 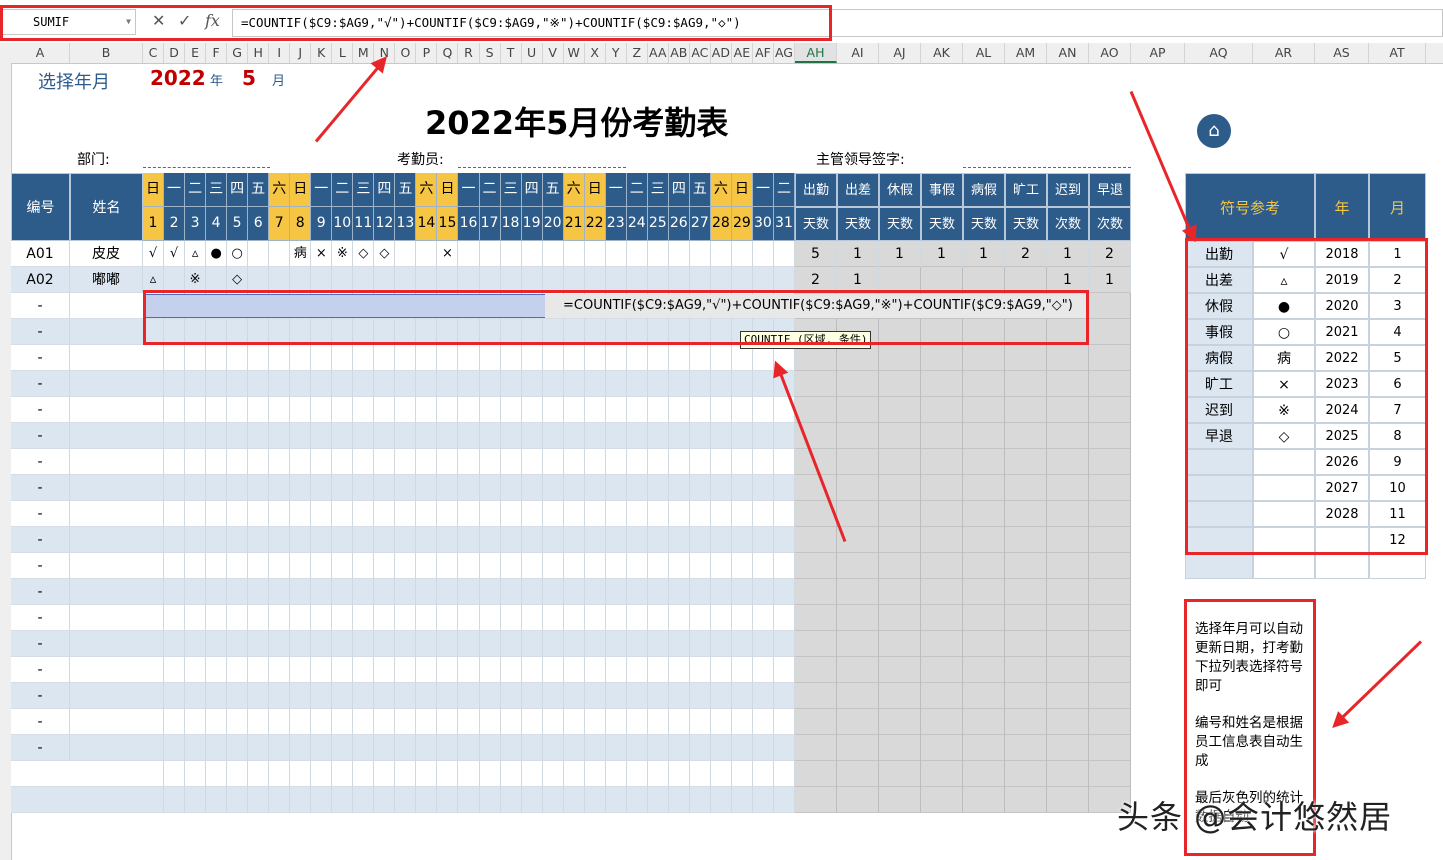 I want to click on column-header-an: AN, so click(x=1068, y=53).